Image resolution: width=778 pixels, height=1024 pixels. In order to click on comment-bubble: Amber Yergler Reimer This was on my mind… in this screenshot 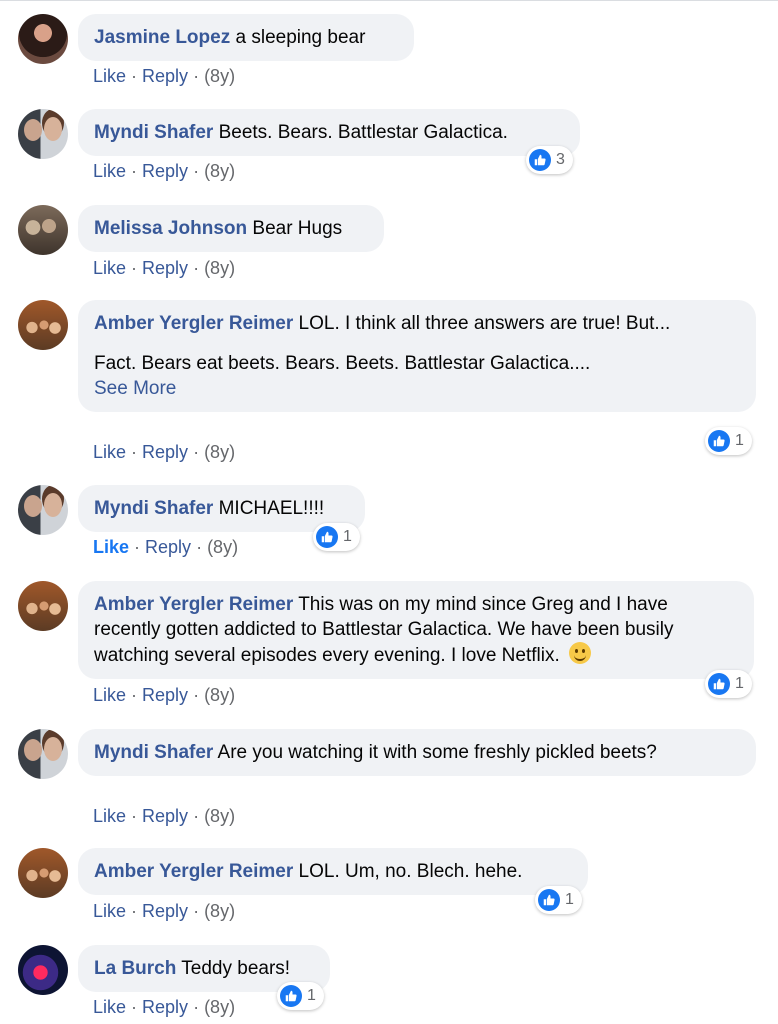, I will do `click(416, 630)`.